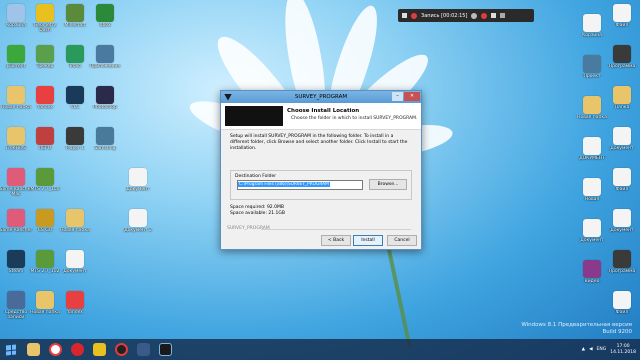 The height and width of the screenshot is (360, 640). I want to click on desktop-icon: Xbox, so click(105, 22).